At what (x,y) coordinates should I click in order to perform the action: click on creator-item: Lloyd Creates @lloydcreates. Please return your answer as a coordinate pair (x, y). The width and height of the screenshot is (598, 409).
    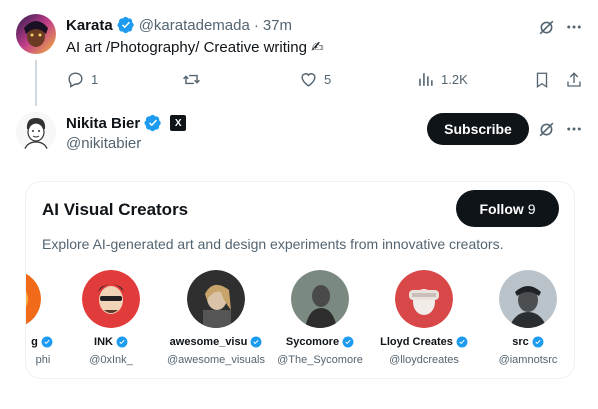
    Looking at the image, I should click on (424, 318).